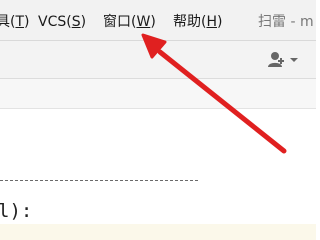 The image size is (320, 240). Describe the element at coordinates (99, 180) in the screenshot. I see `comment-separator` at that location.